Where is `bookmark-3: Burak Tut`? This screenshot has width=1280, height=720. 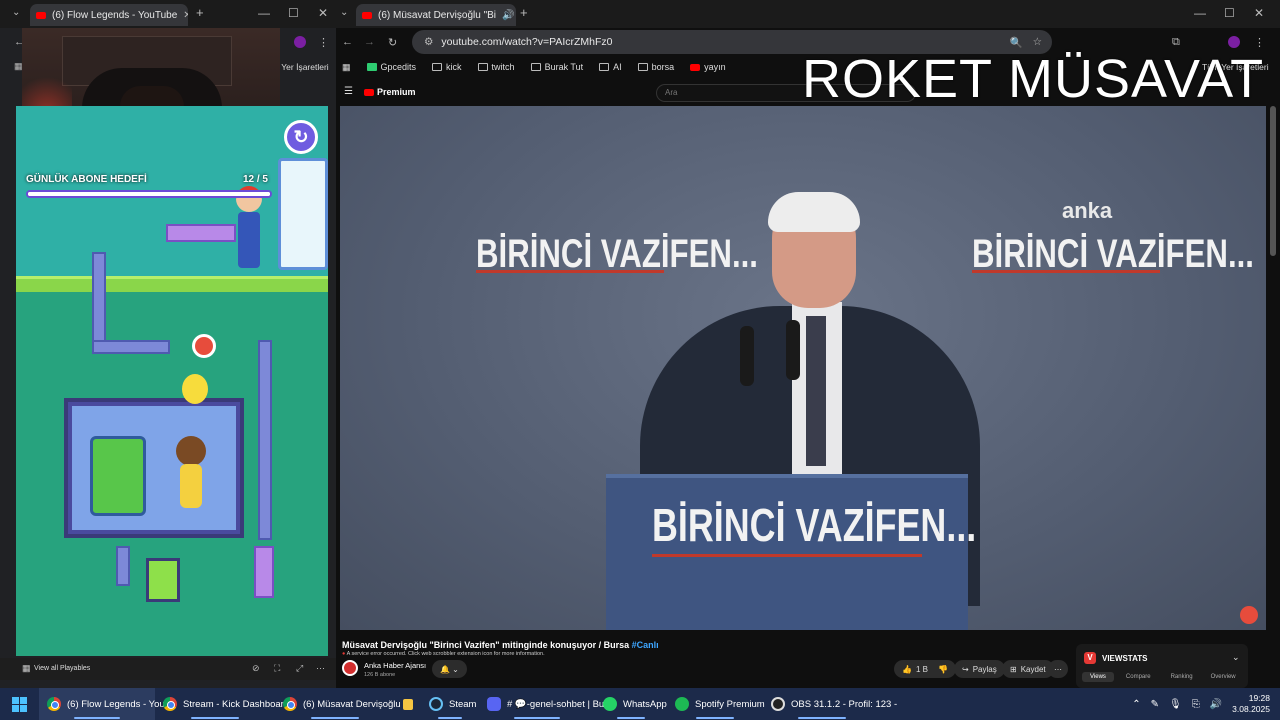
bookmark-3: Burak Tut is located at coordinates (556, 67).